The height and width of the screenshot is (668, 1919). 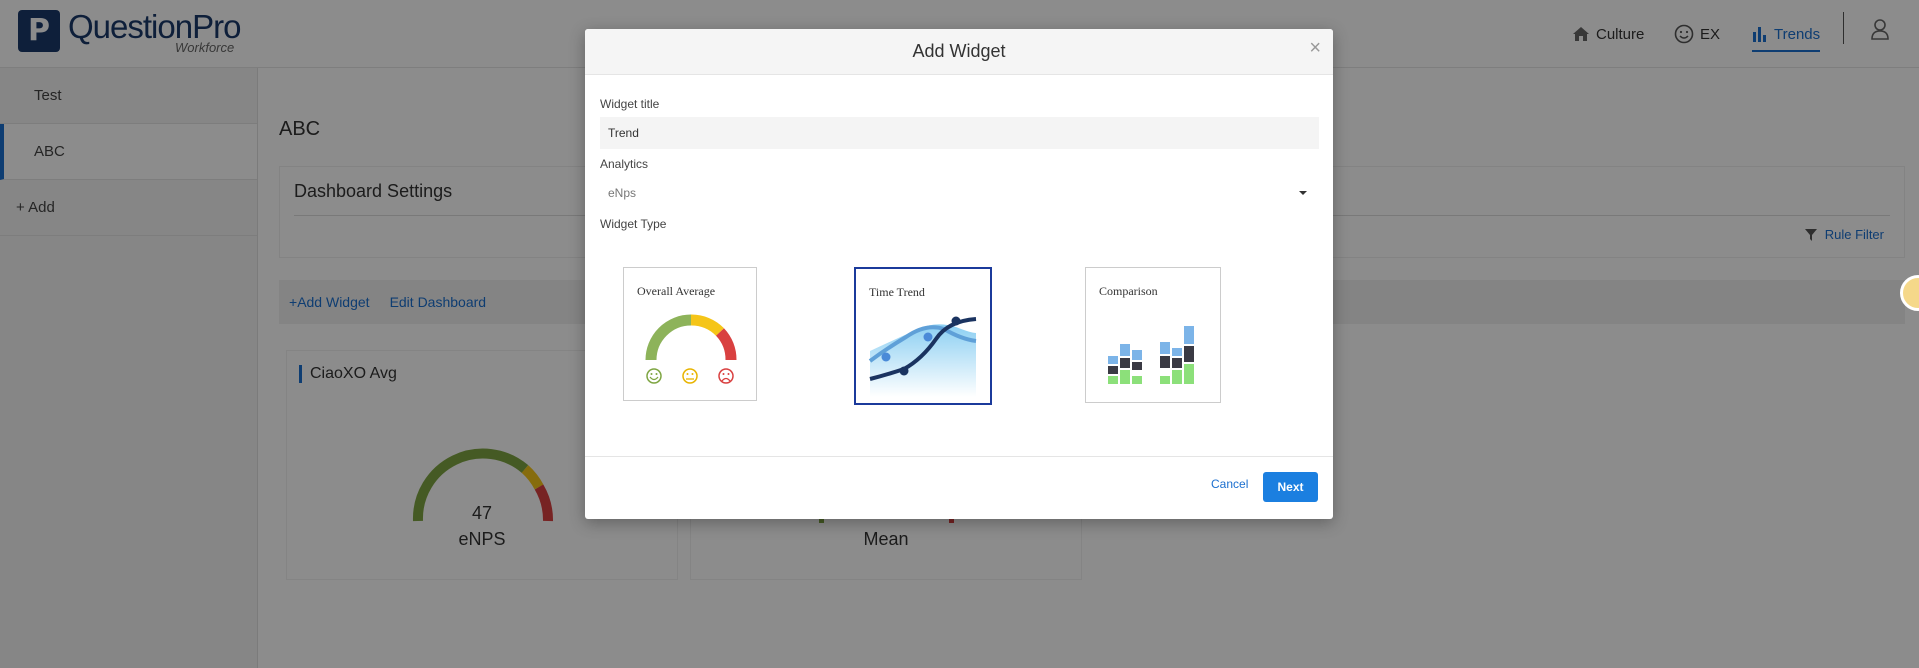 I want to click on overall-average-gauge-icon, so click(x=691, y=349).